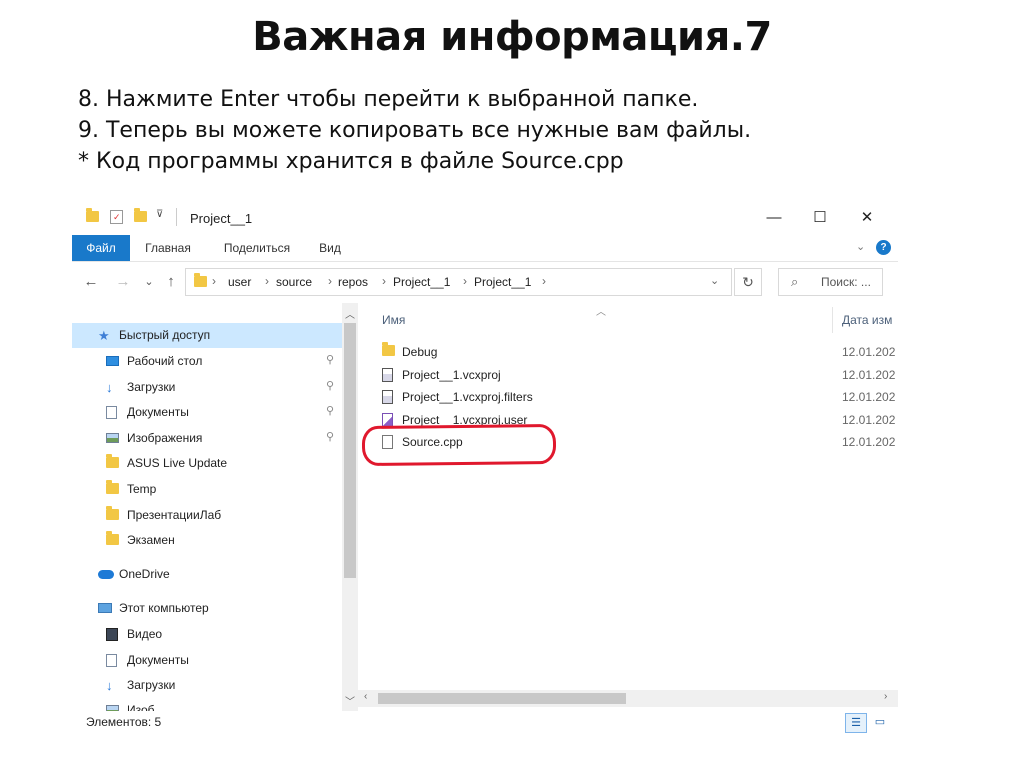 The width and height of the screenshot is (1024, 767). What do you see at coordinates (628, 698) in the screenshot?
I see `horizontal-scrollbar: ‹ ›` at bounding box center [628, 698].